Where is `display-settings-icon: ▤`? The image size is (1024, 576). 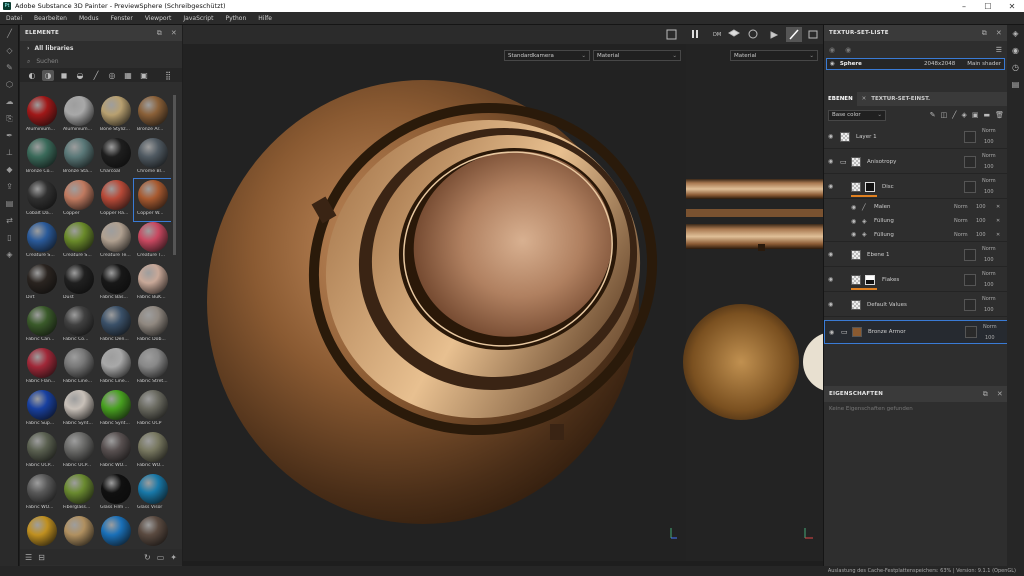 display-settings-icon: ▤ is located at coordinates (1015, 84).